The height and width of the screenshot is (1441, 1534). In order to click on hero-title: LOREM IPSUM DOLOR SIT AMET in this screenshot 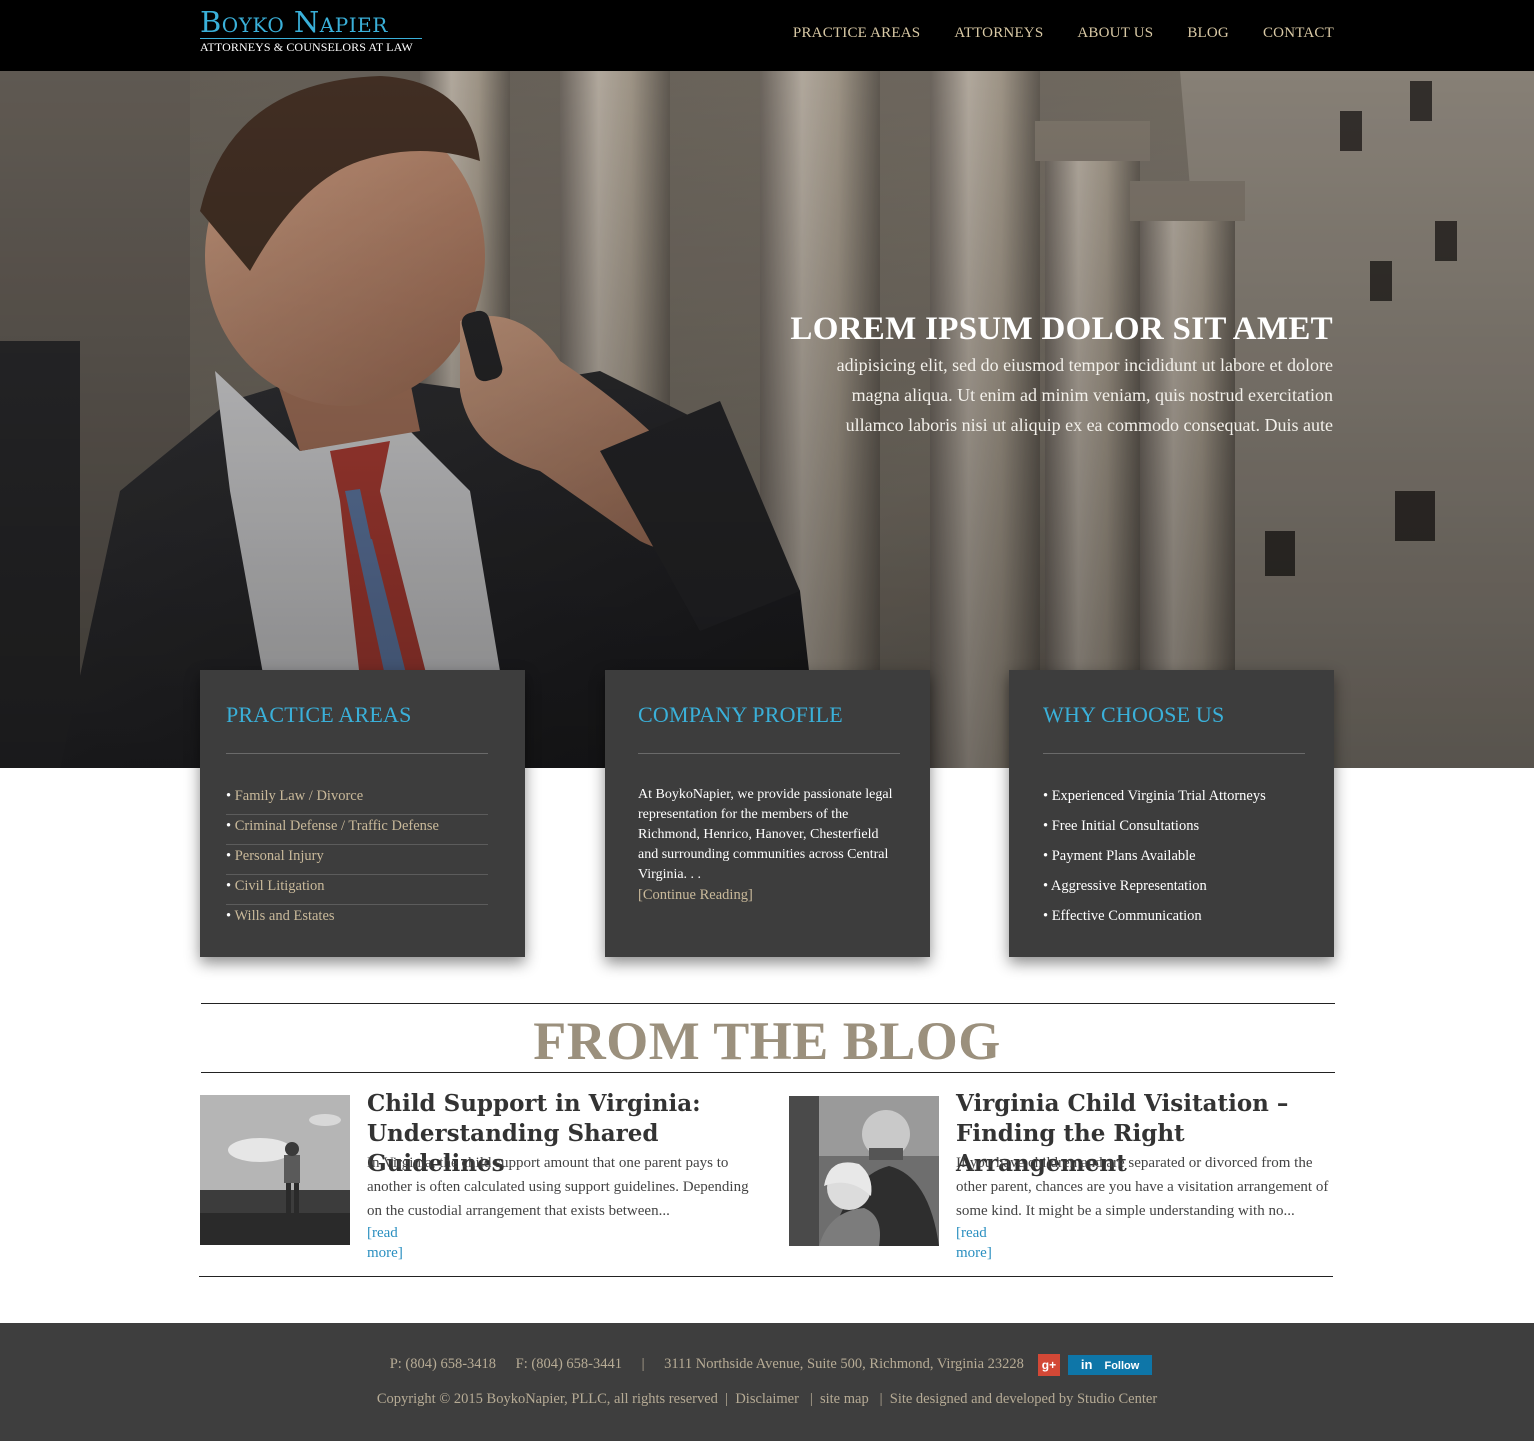, I will do `click(1061, 329)`.